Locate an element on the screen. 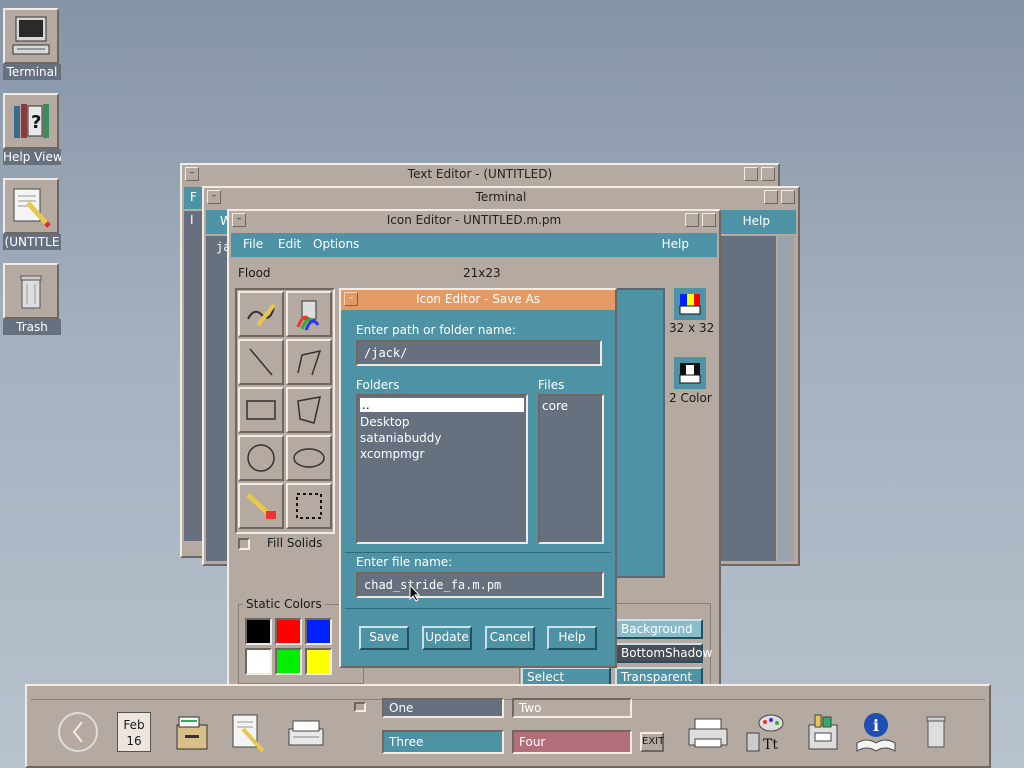 This screenshot has height=768, width=1024. static-colors-label: Static Colors is located at coordinates (284, 604).